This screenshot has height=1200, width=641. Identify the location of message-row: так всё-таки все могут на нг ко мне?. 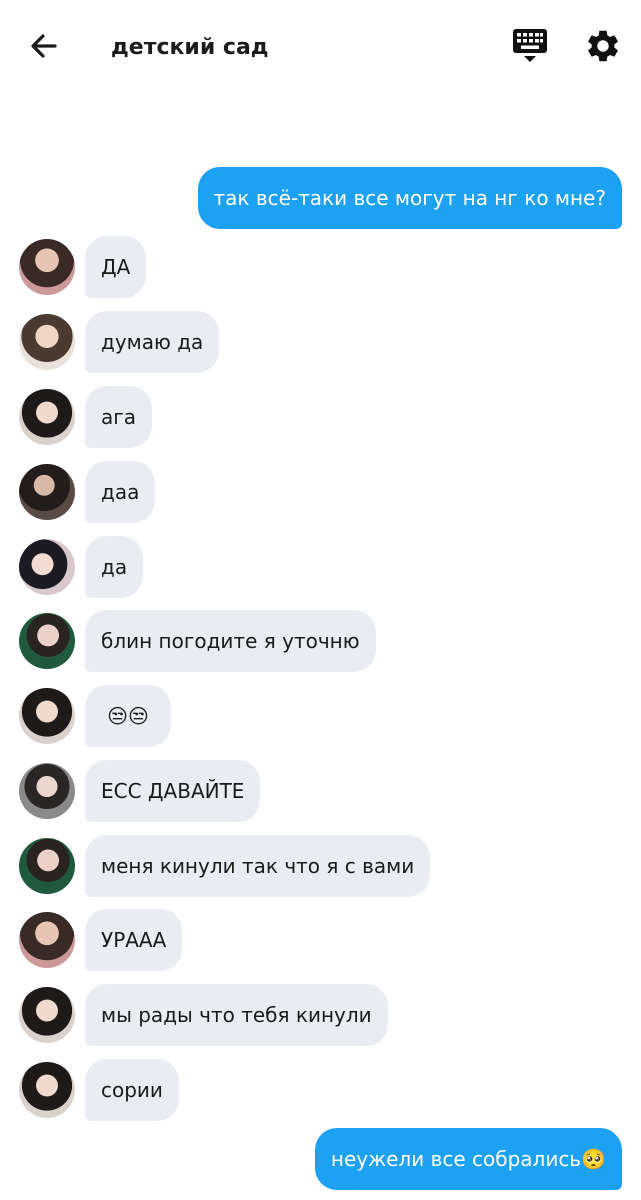
(320, 198).